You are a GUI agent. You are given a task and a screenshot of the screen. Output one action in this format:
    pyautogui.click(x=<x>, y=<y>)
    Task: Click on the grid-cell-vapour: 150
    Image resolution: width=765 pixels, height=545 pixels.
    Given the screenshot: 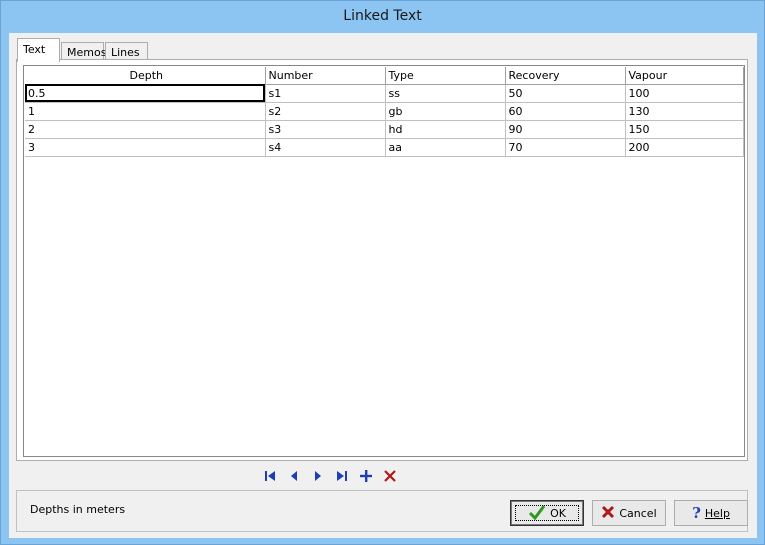 What is the action you would take?
    pyautogui.click(x=684, y=129)
    